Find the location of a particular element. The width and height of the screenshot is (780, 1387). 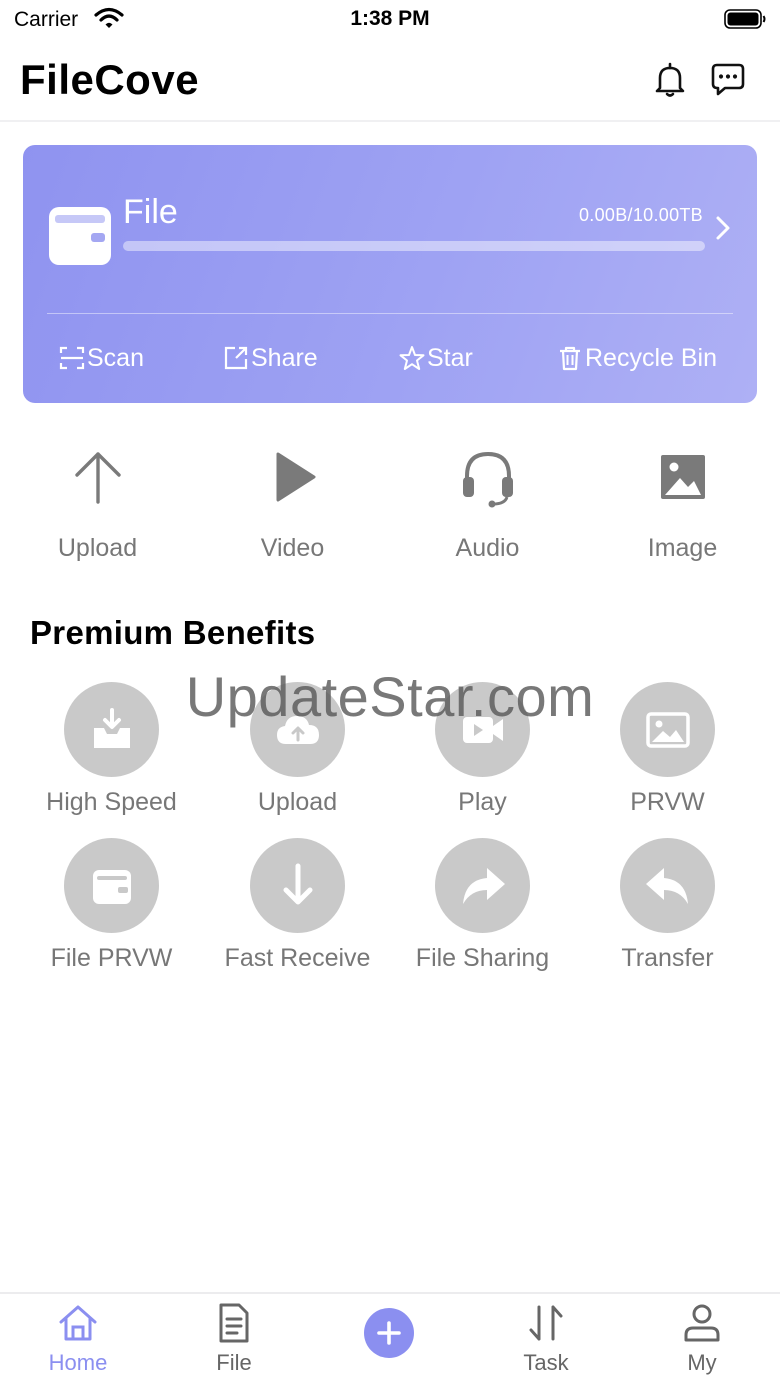

benefit-transfer: Transfer is located at coordinates (667, 913).